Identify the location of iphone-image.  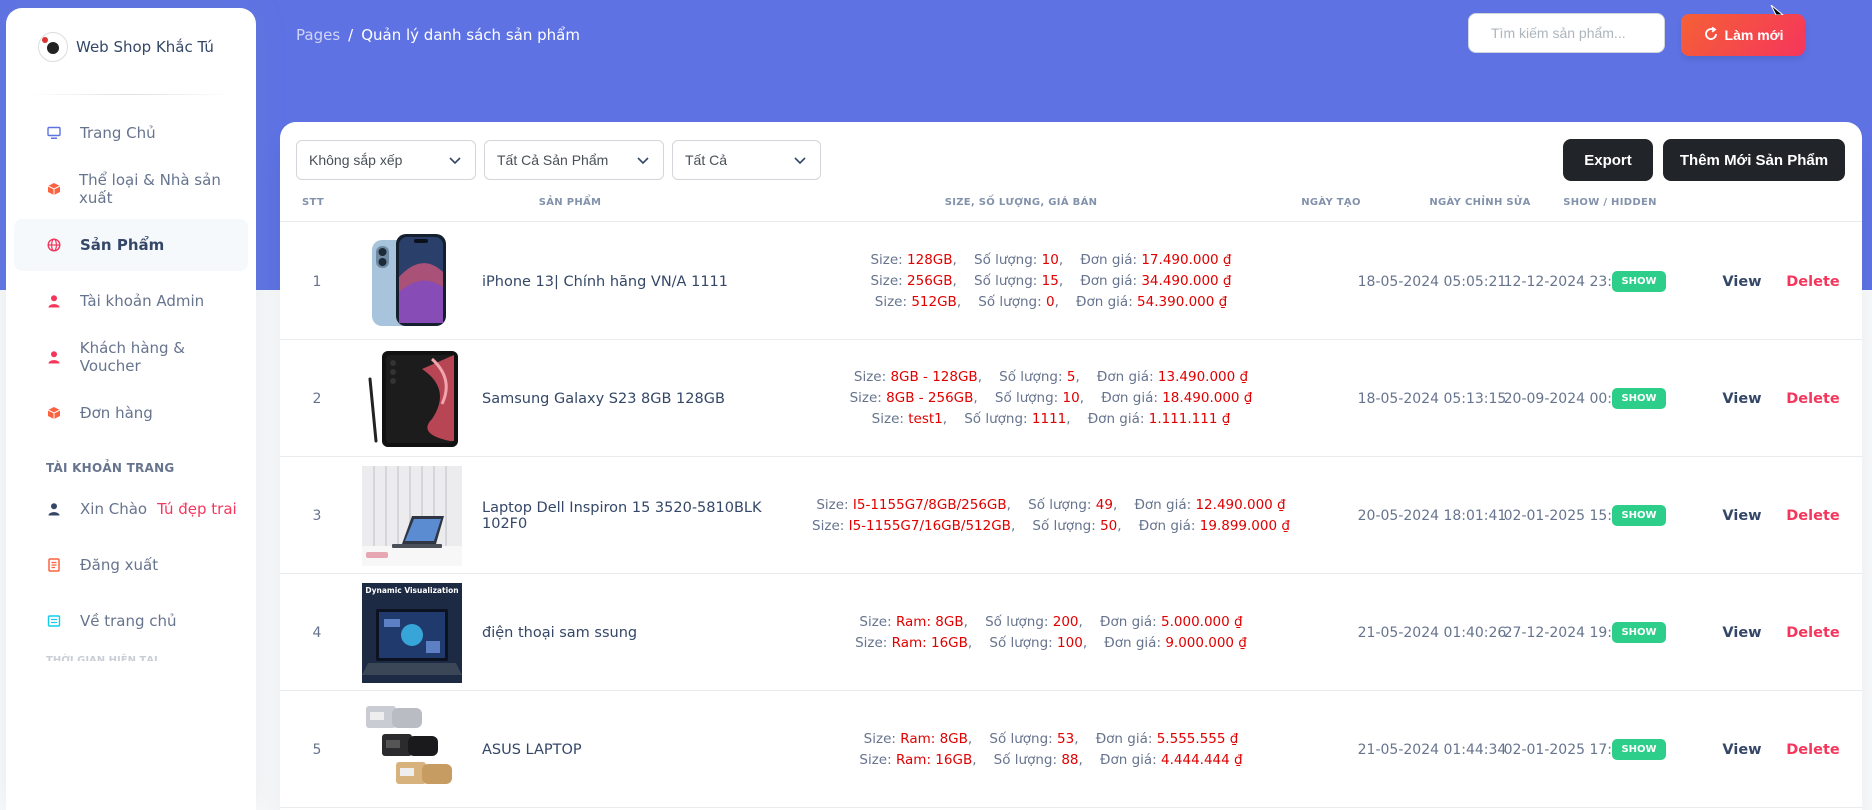
(412, 282).